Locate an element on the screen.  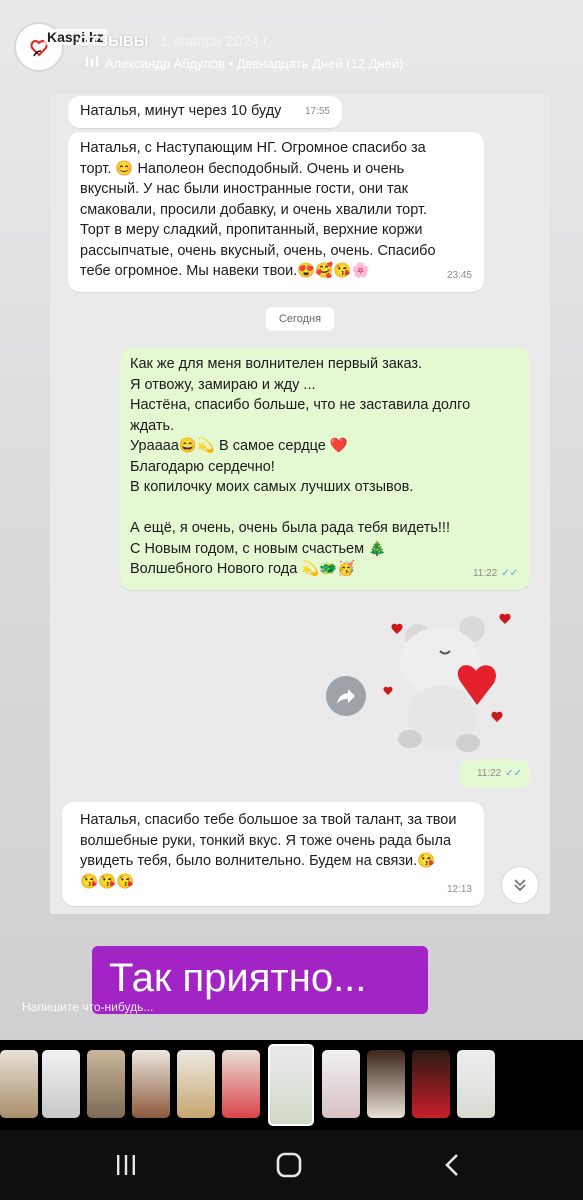
message-time: 11:22 ✓✓ is located at coordinates (495, 574).